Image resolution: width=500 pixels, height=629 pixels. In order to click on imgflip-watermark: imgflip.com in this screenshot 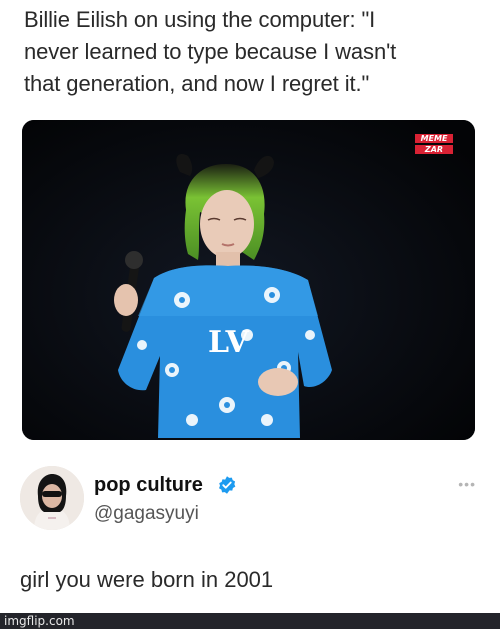, I will do `click(39, 621)`.